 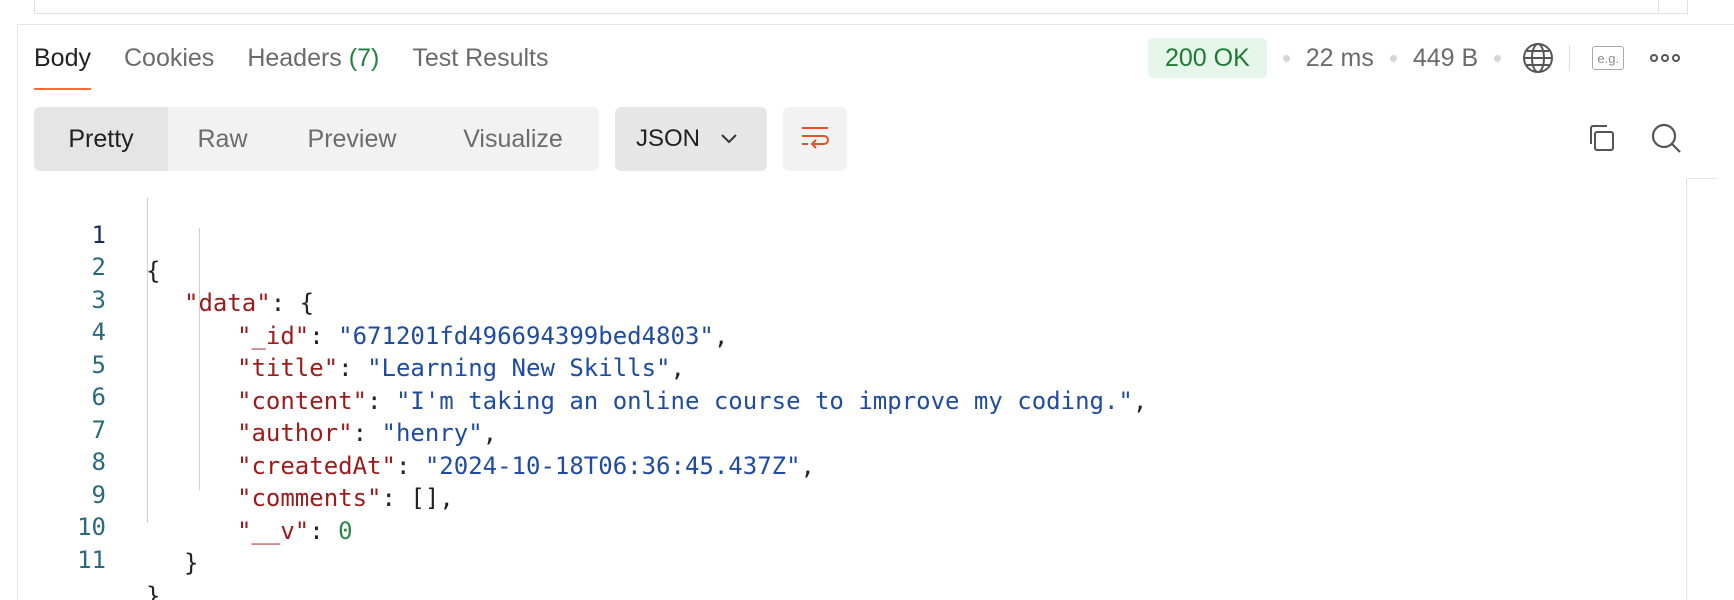 What do you see at coordinates (1570, 58) in the screenshot?
I see `meta-separator` at bounding box center [1570, 58].